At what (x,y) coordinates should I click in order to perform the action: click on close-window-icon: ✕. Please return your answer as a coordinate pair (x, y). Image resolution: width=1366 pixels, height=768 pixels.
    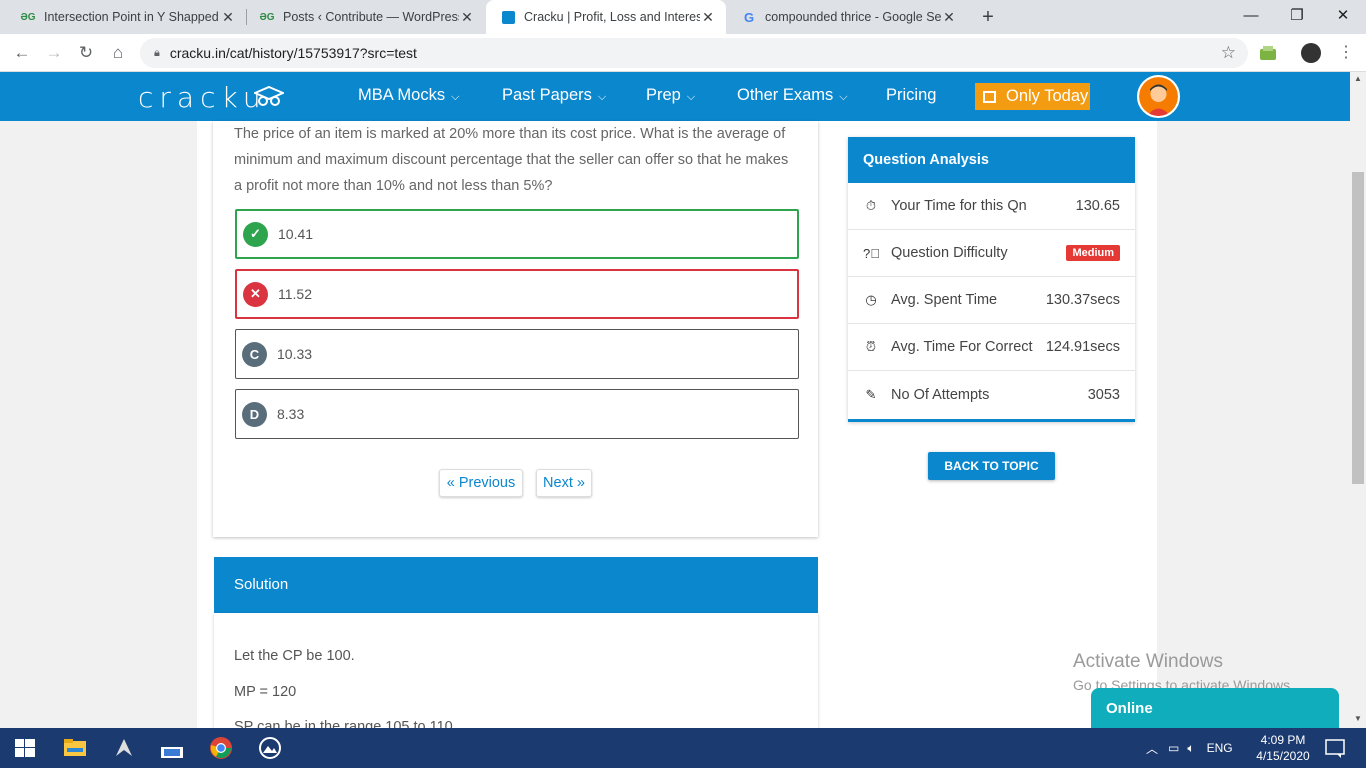
    Looking at the image, I should click on (1343, 16).